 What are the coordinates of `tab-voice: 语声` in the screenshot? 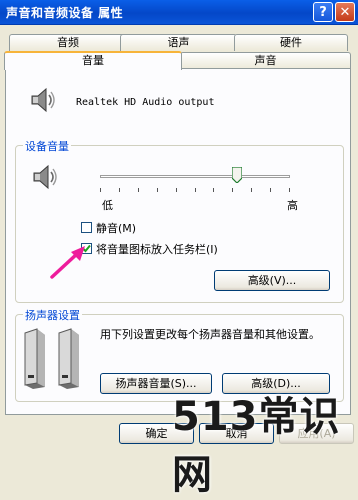 It's located at (178, 42).